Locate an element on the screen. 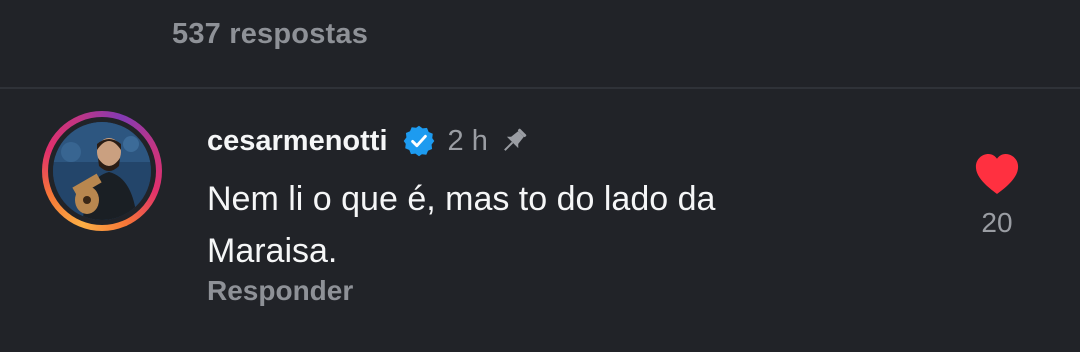  verified-badge-icon is located at coordinates (419, 141).